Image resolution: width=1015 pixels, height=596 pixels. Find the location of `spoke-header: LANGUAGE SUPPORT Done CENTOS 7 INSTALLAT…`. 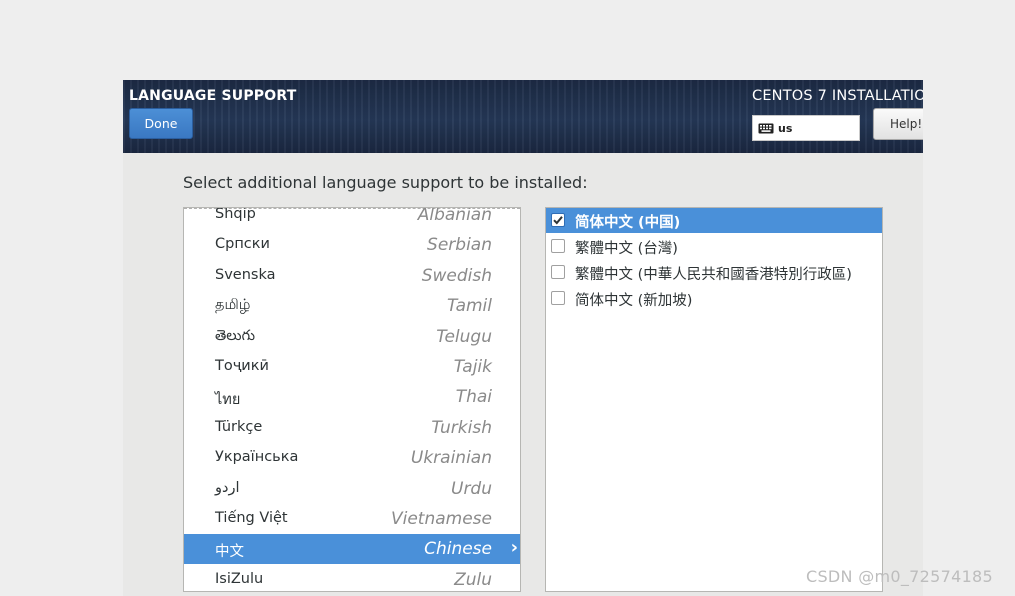

spoke-header: LANGUAGE SUPPORT Done CENTOS 7 INSTALLAT… is located at coordinates (523, 116).